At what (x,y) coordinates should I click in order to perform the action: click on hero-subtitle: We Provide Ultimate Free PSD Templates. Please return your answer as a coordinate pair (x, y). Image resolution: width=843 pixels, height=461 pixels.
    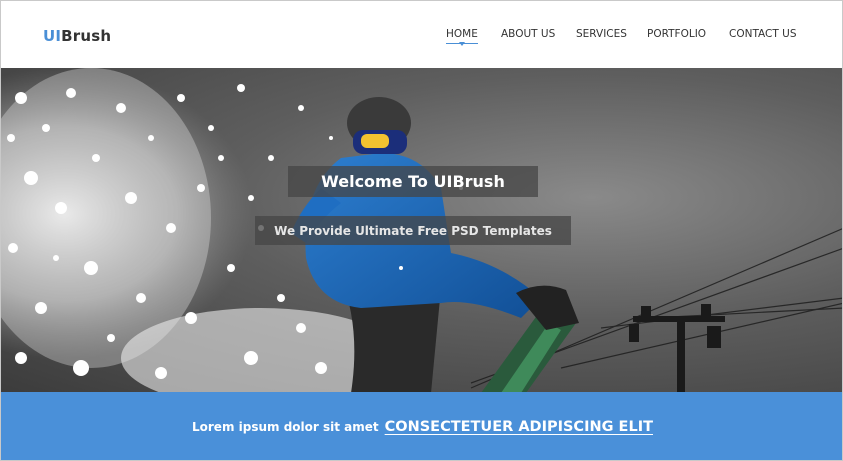
    Looking at the image, I should click on (413, 230).